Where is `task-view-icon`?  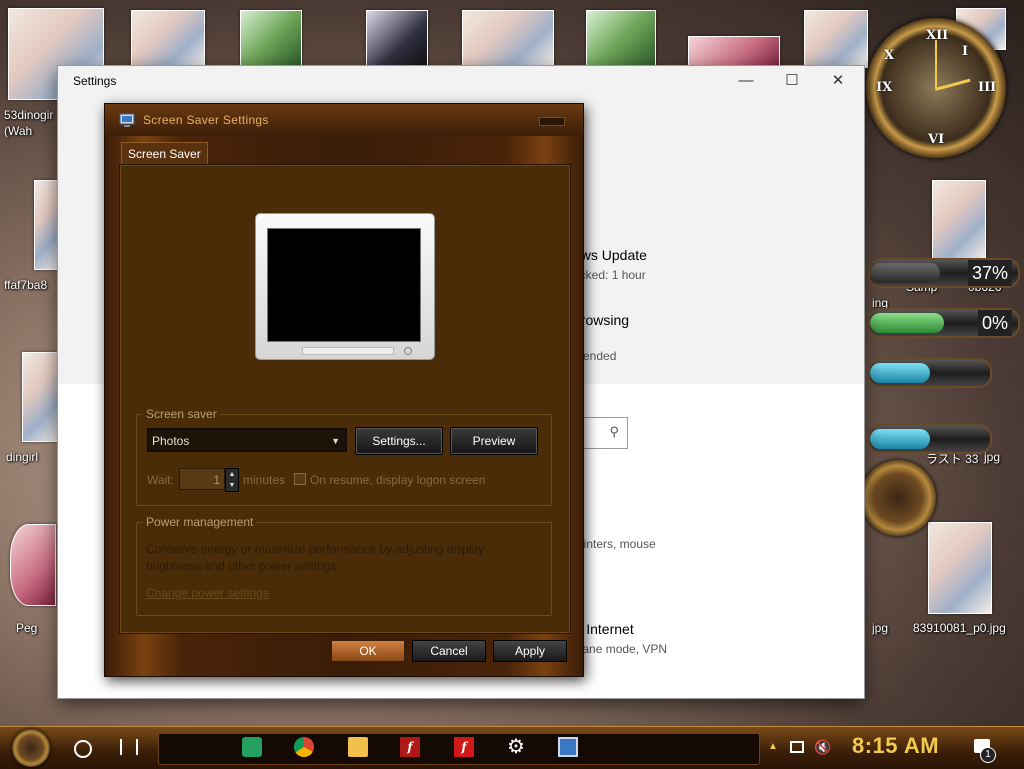
task-view-icon is located at coordinates (129, 747).